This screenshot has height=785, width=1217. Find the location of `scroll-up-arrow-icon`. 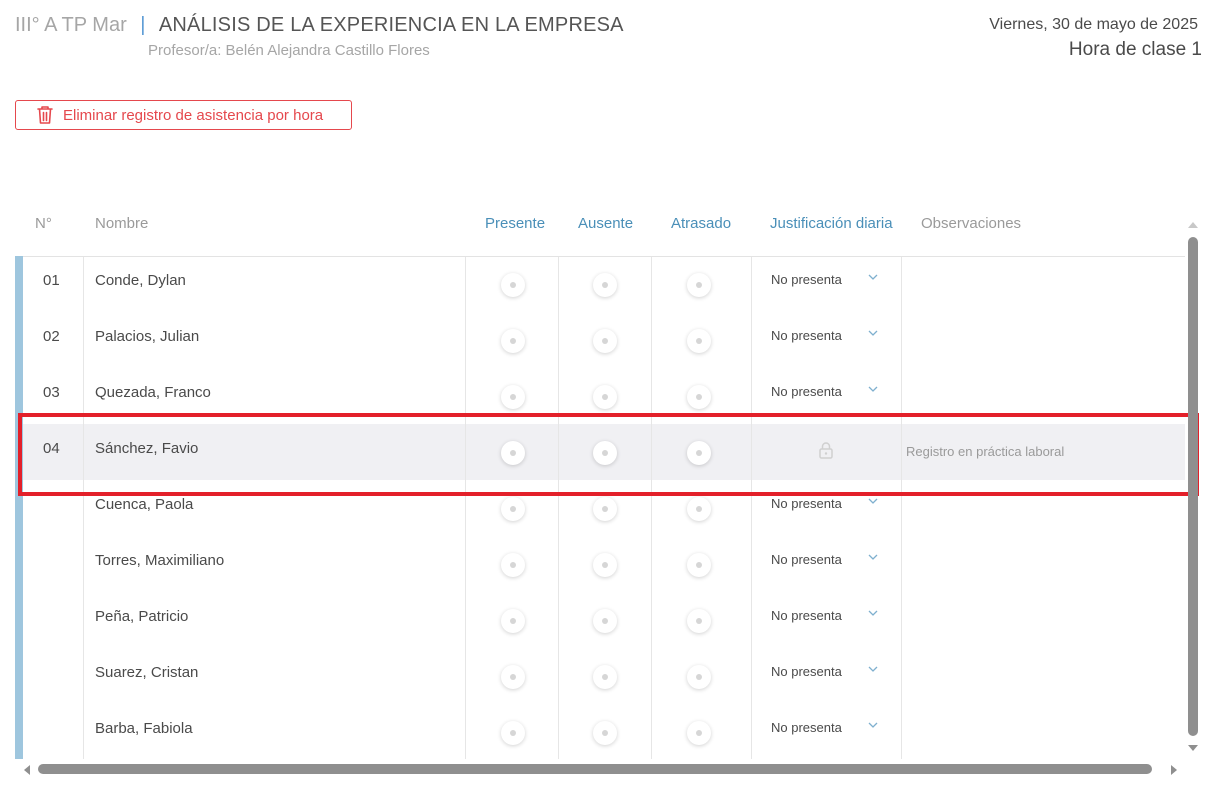

scroll-up-arrow-icon is located at coordinates (1193, 225).